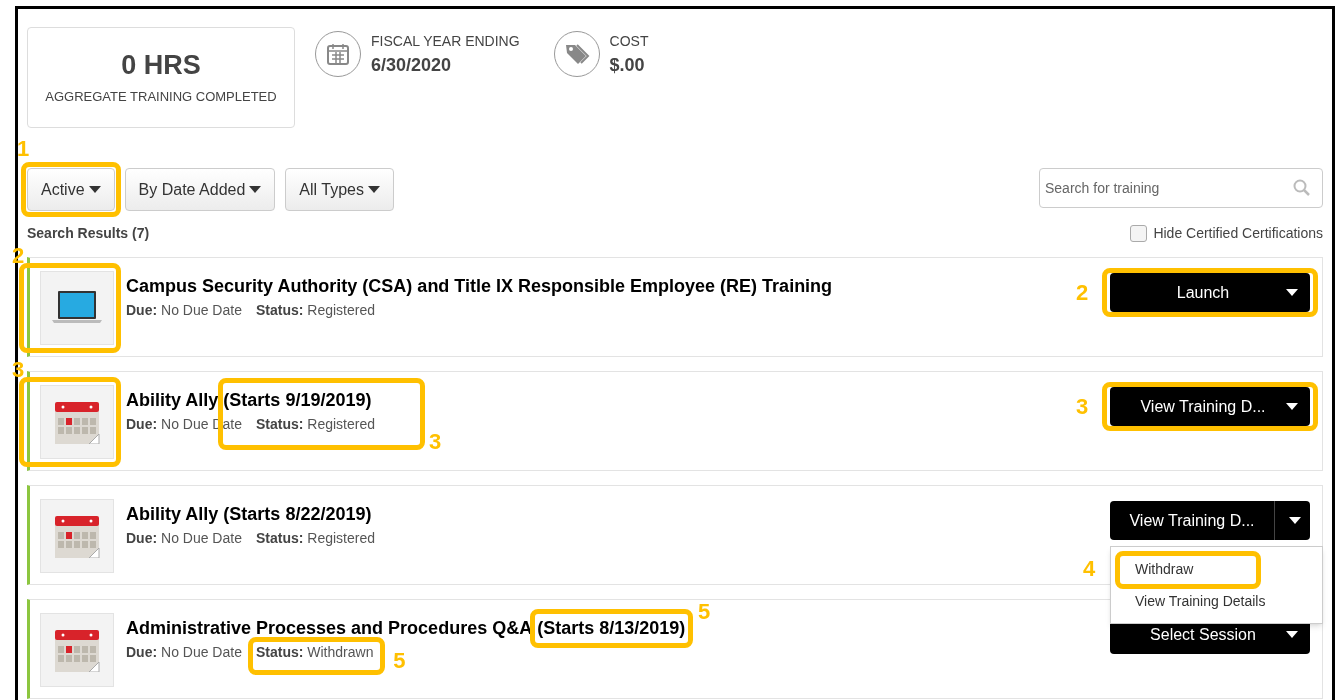  What do you see at coordinates (1139, 233) in the screenshot?
I see `hide-certified-checkbox` at bounding box center [1139, 233].